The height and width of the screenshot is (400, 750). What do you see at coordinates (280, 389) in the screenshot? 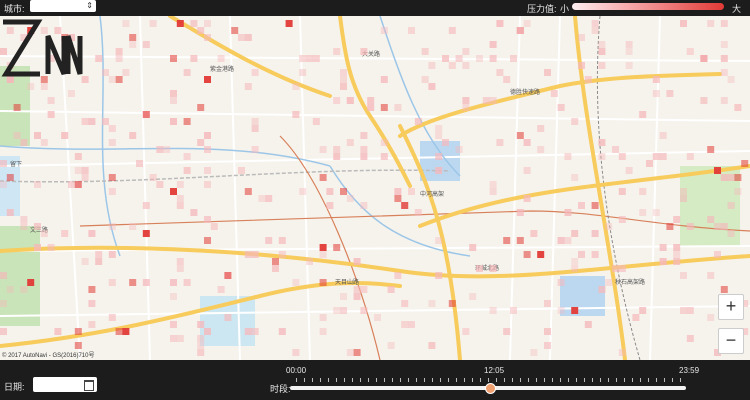
I see `time-slider-label: 时段:` at bounding box center [280, 389].